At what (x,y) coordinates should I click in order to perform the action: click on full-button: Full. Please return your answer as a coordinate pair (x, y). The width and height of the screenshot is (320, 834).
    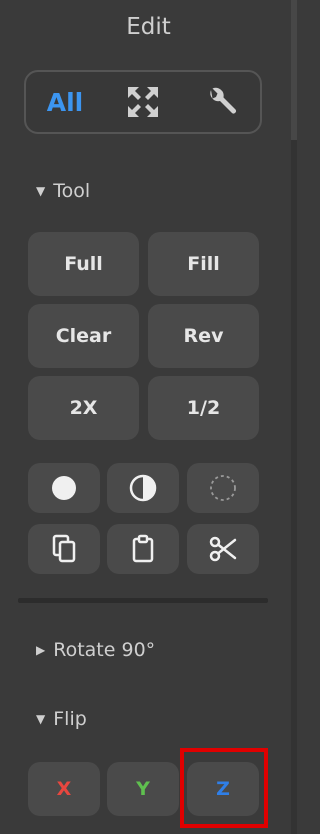
    Looking at the image, I should click on (83, 264).